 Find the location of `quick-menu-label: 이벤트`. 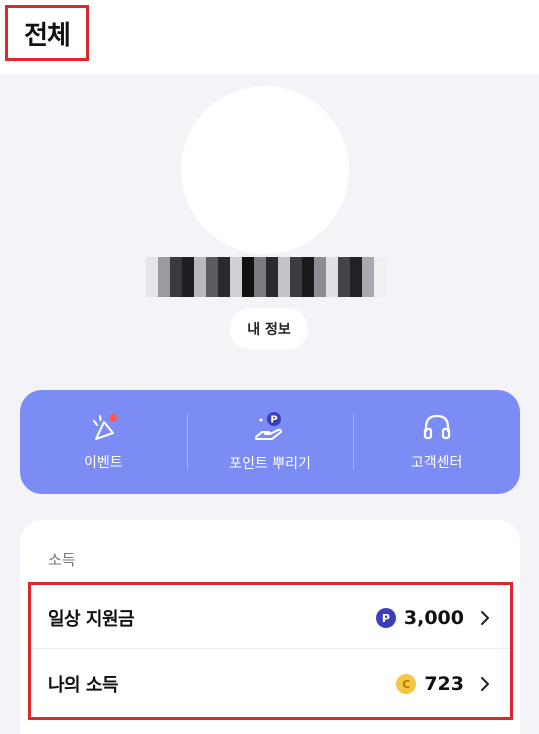

quick-menu-label: 이벤트 is located at coordinates (103, 463).